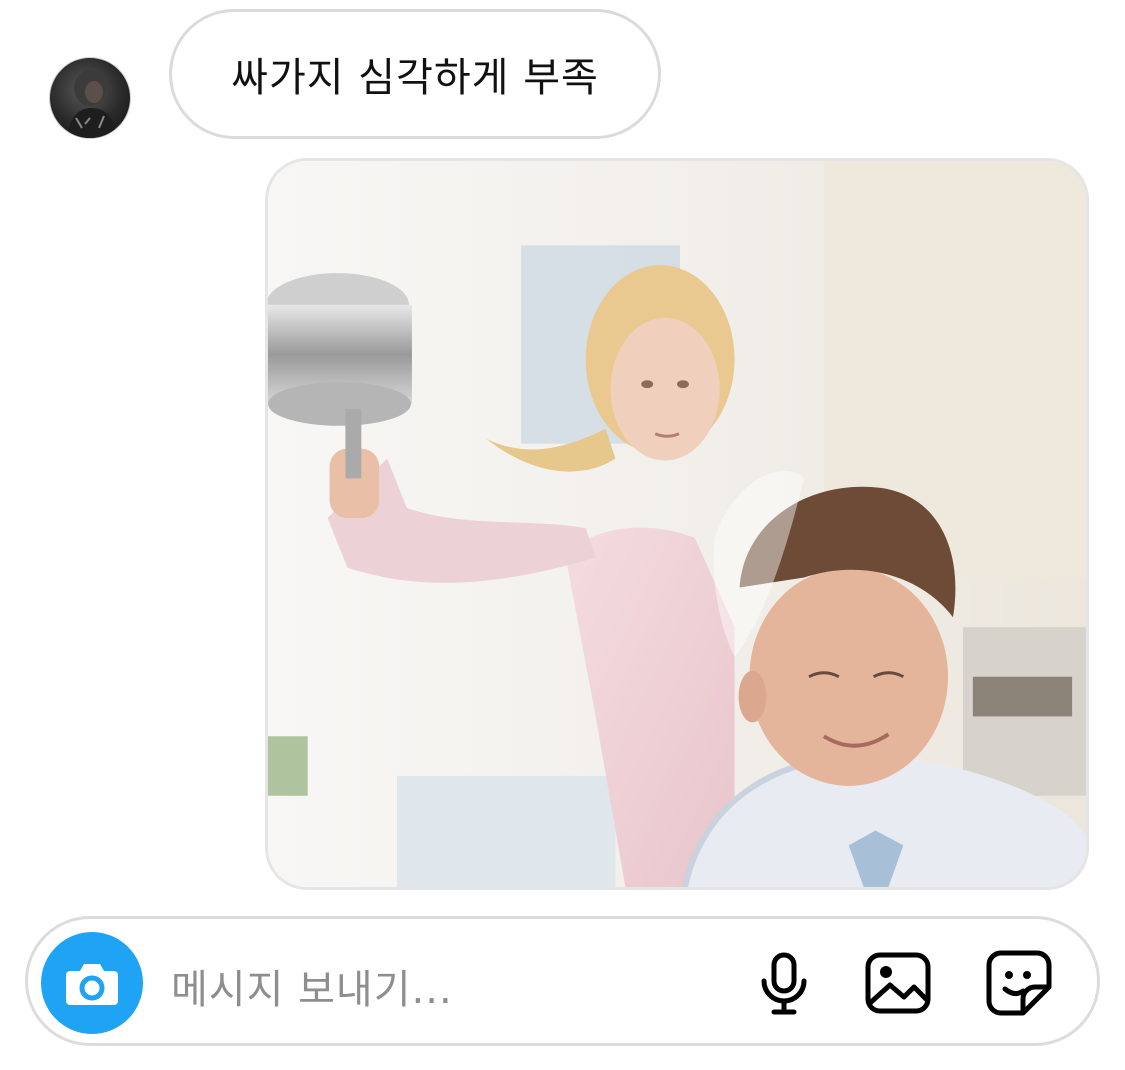 The image size is (1125, 1070). I want to click on camera-icon, so click(92, 984).